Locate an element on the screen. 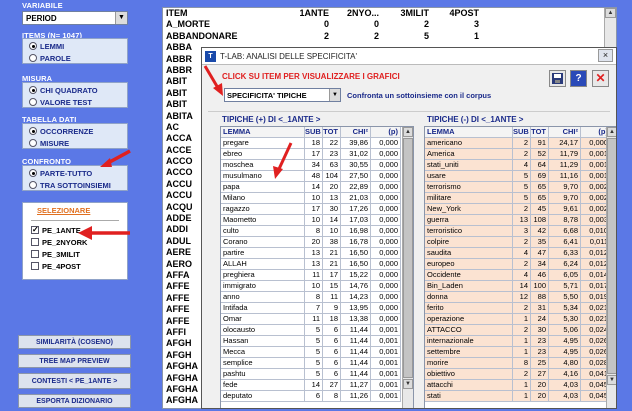 The width and height of the screenshot is (632, 411). variabile-select: PERIOD ▼ is located at coordinates (75, 18).